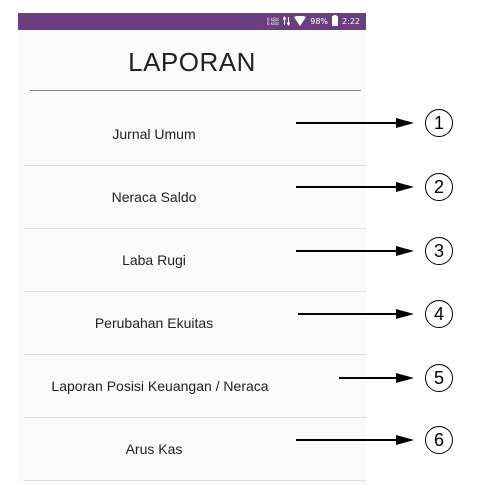 The image size is (482, 485). I want to click on menu-item-arus-kas: Arus Kas, so click(195, 450).